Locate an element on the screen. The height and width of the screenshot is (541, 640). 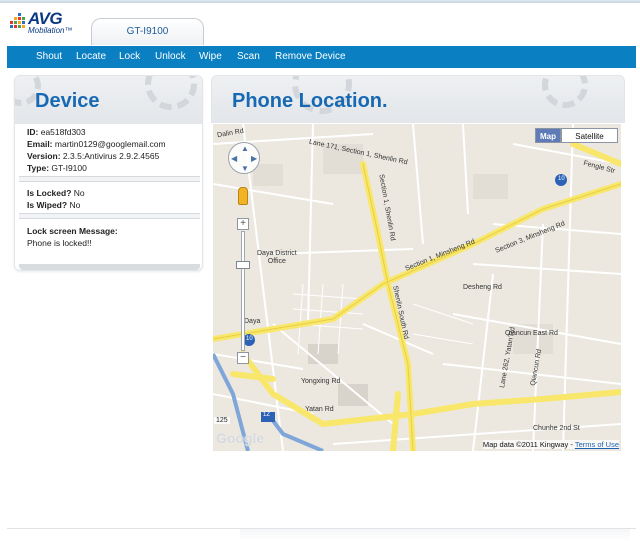
nav-lock: Lock is located at coordinates (129, 57).